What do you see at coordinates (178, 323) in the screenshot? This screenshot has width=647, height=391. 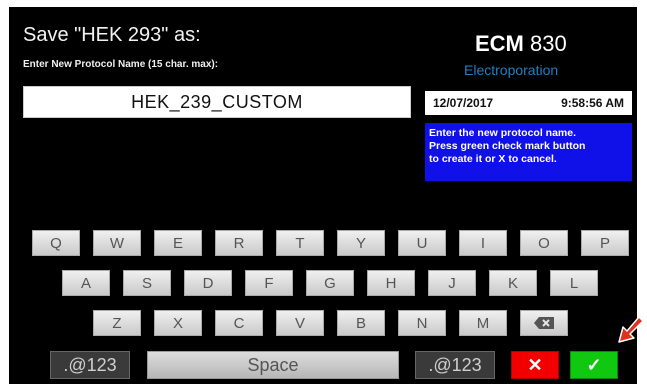 I see `key-x: X` at bounding box center [178, 323].